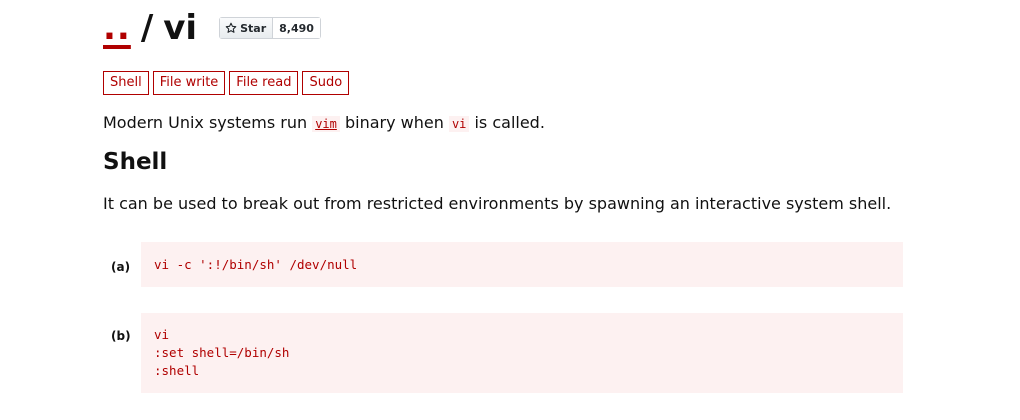 The height and width of the screenshot is (420, 1020). What do you see at coordinates (121, 267) in the screenshot?
I see `example-label: (a)` at bounding box center [121, 267].